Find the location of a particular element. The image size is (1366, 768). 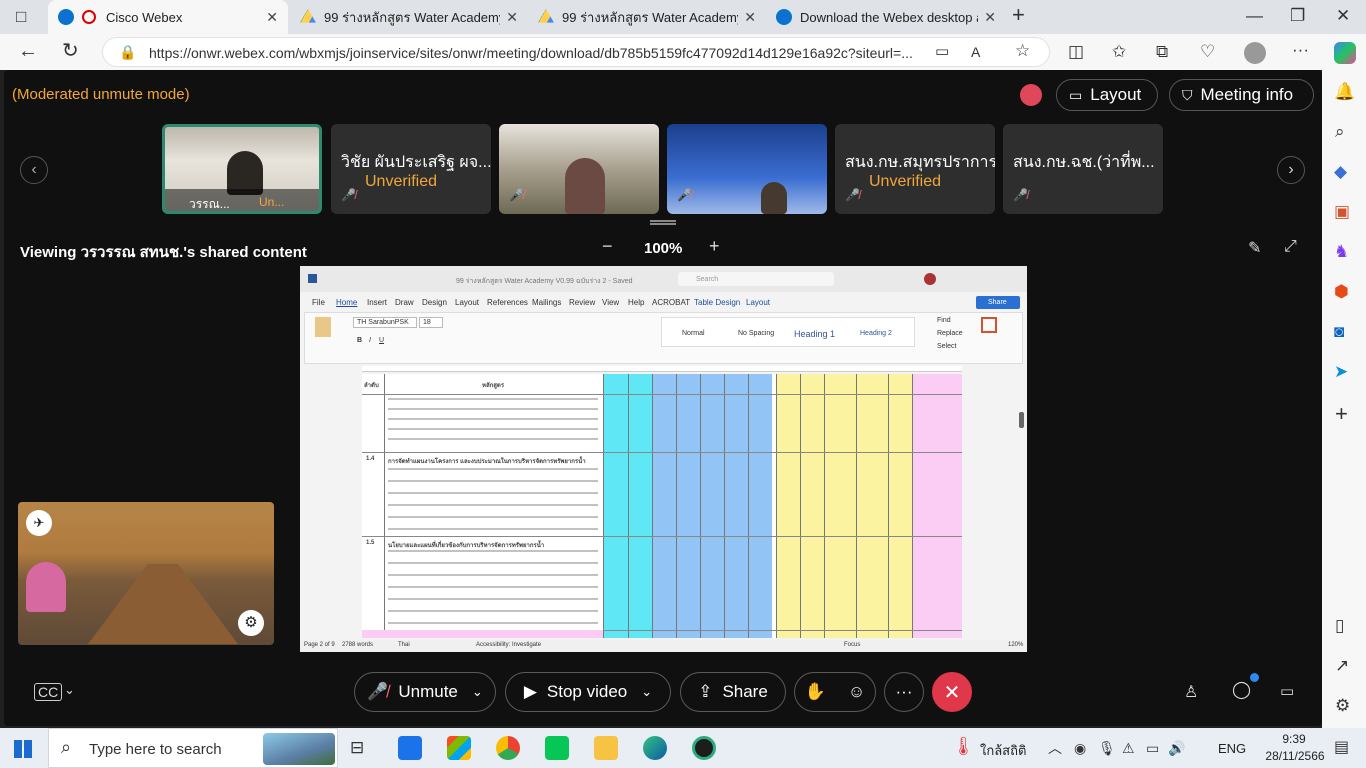

tab-download: Download the Webex desktop ar ✕ is located at coordinates (886, 17).